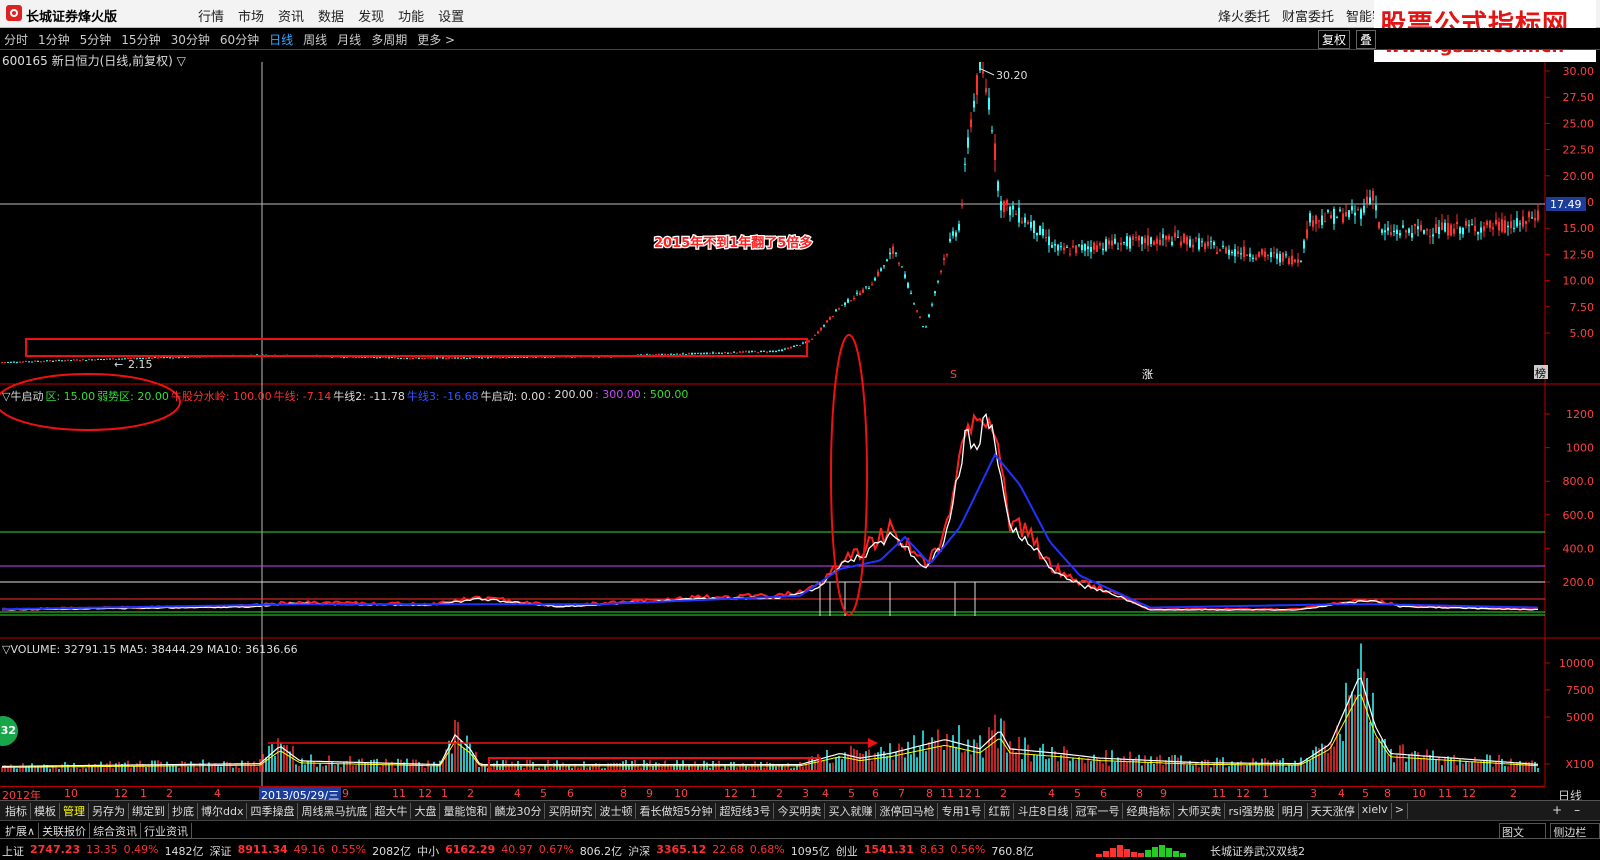  What do you see at coordinates (1293, 811) in the screenshot?
I see `indicator-tab: 明月` at bounding box center [1293, 811].